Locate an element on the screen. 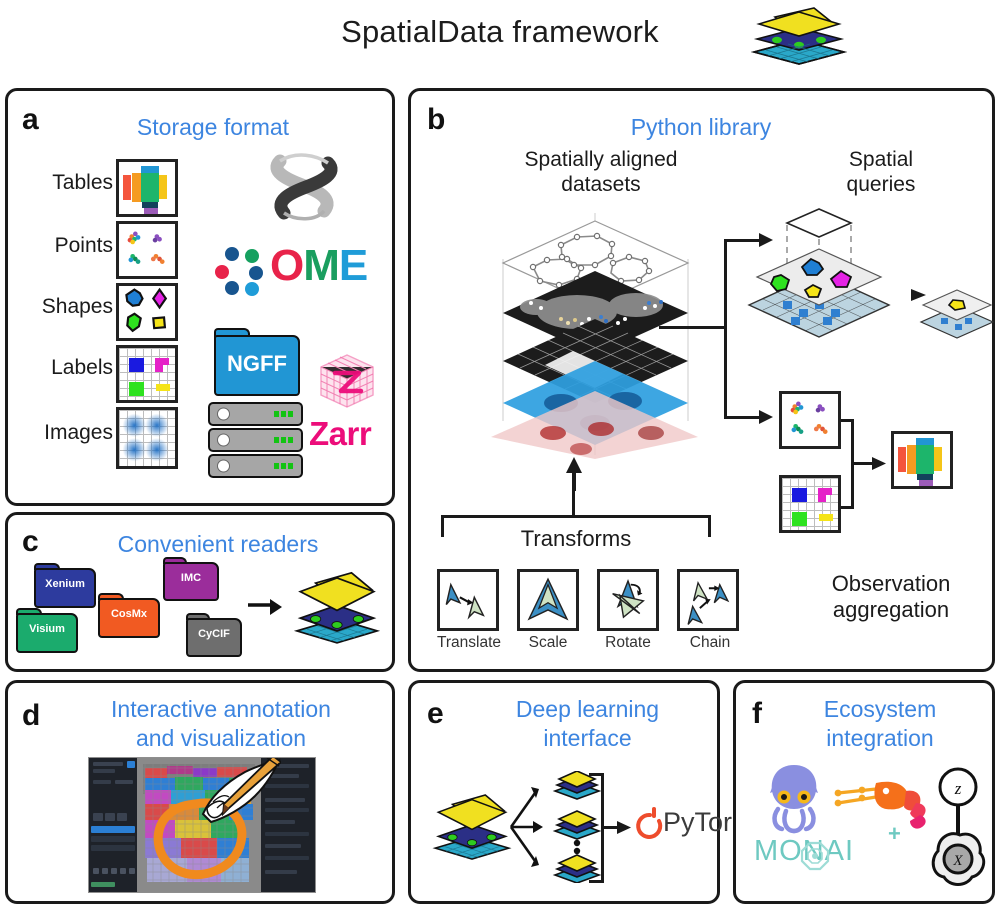 The image size is (1000, 909). anndata-cell-icon: z X is located at coordinates (958, 826).